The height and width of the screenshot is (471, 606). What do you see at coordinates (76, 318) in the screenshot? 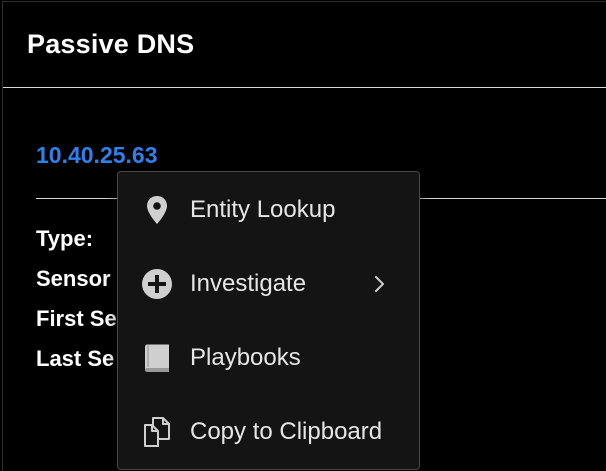
I see `first-seen-label: First Se` at bounding box center [76, 318].